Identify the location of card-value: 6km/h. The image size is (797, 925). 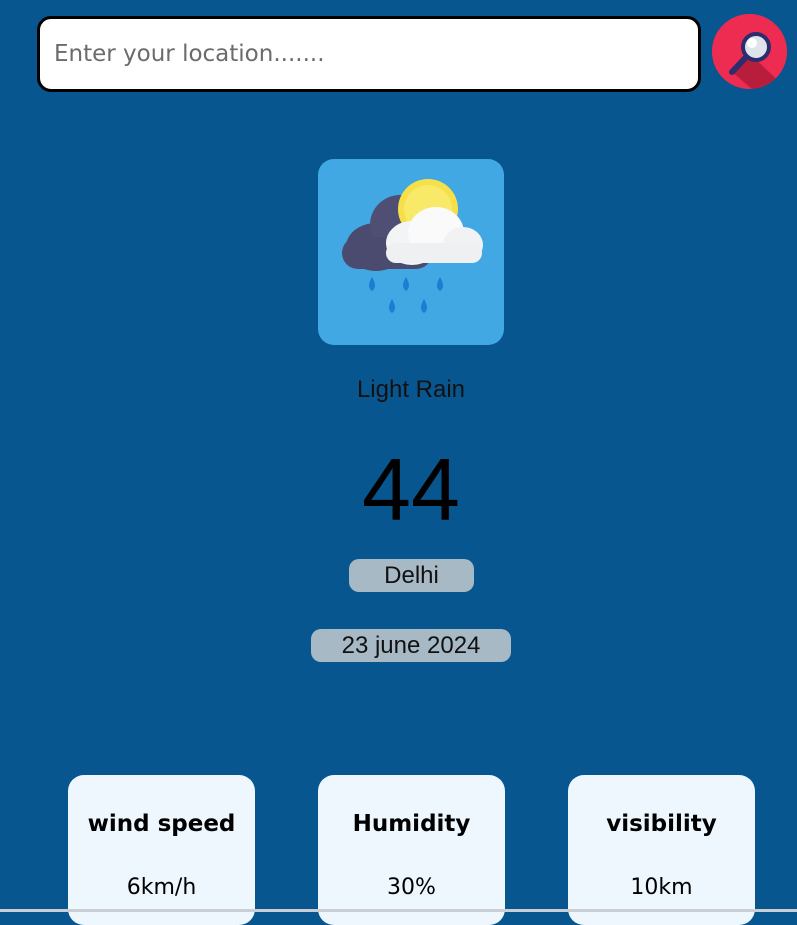
(161, 887).